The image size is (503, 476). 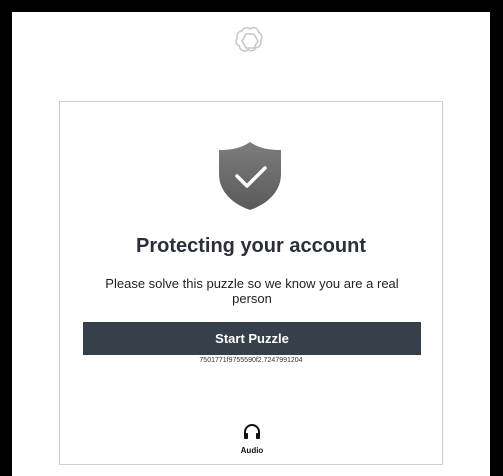 What do you see at coordinates (251, 360) in the screenshot?
I see `session-id: 7501771f9755590f2.7247991204` at bounding box center [251, 360].